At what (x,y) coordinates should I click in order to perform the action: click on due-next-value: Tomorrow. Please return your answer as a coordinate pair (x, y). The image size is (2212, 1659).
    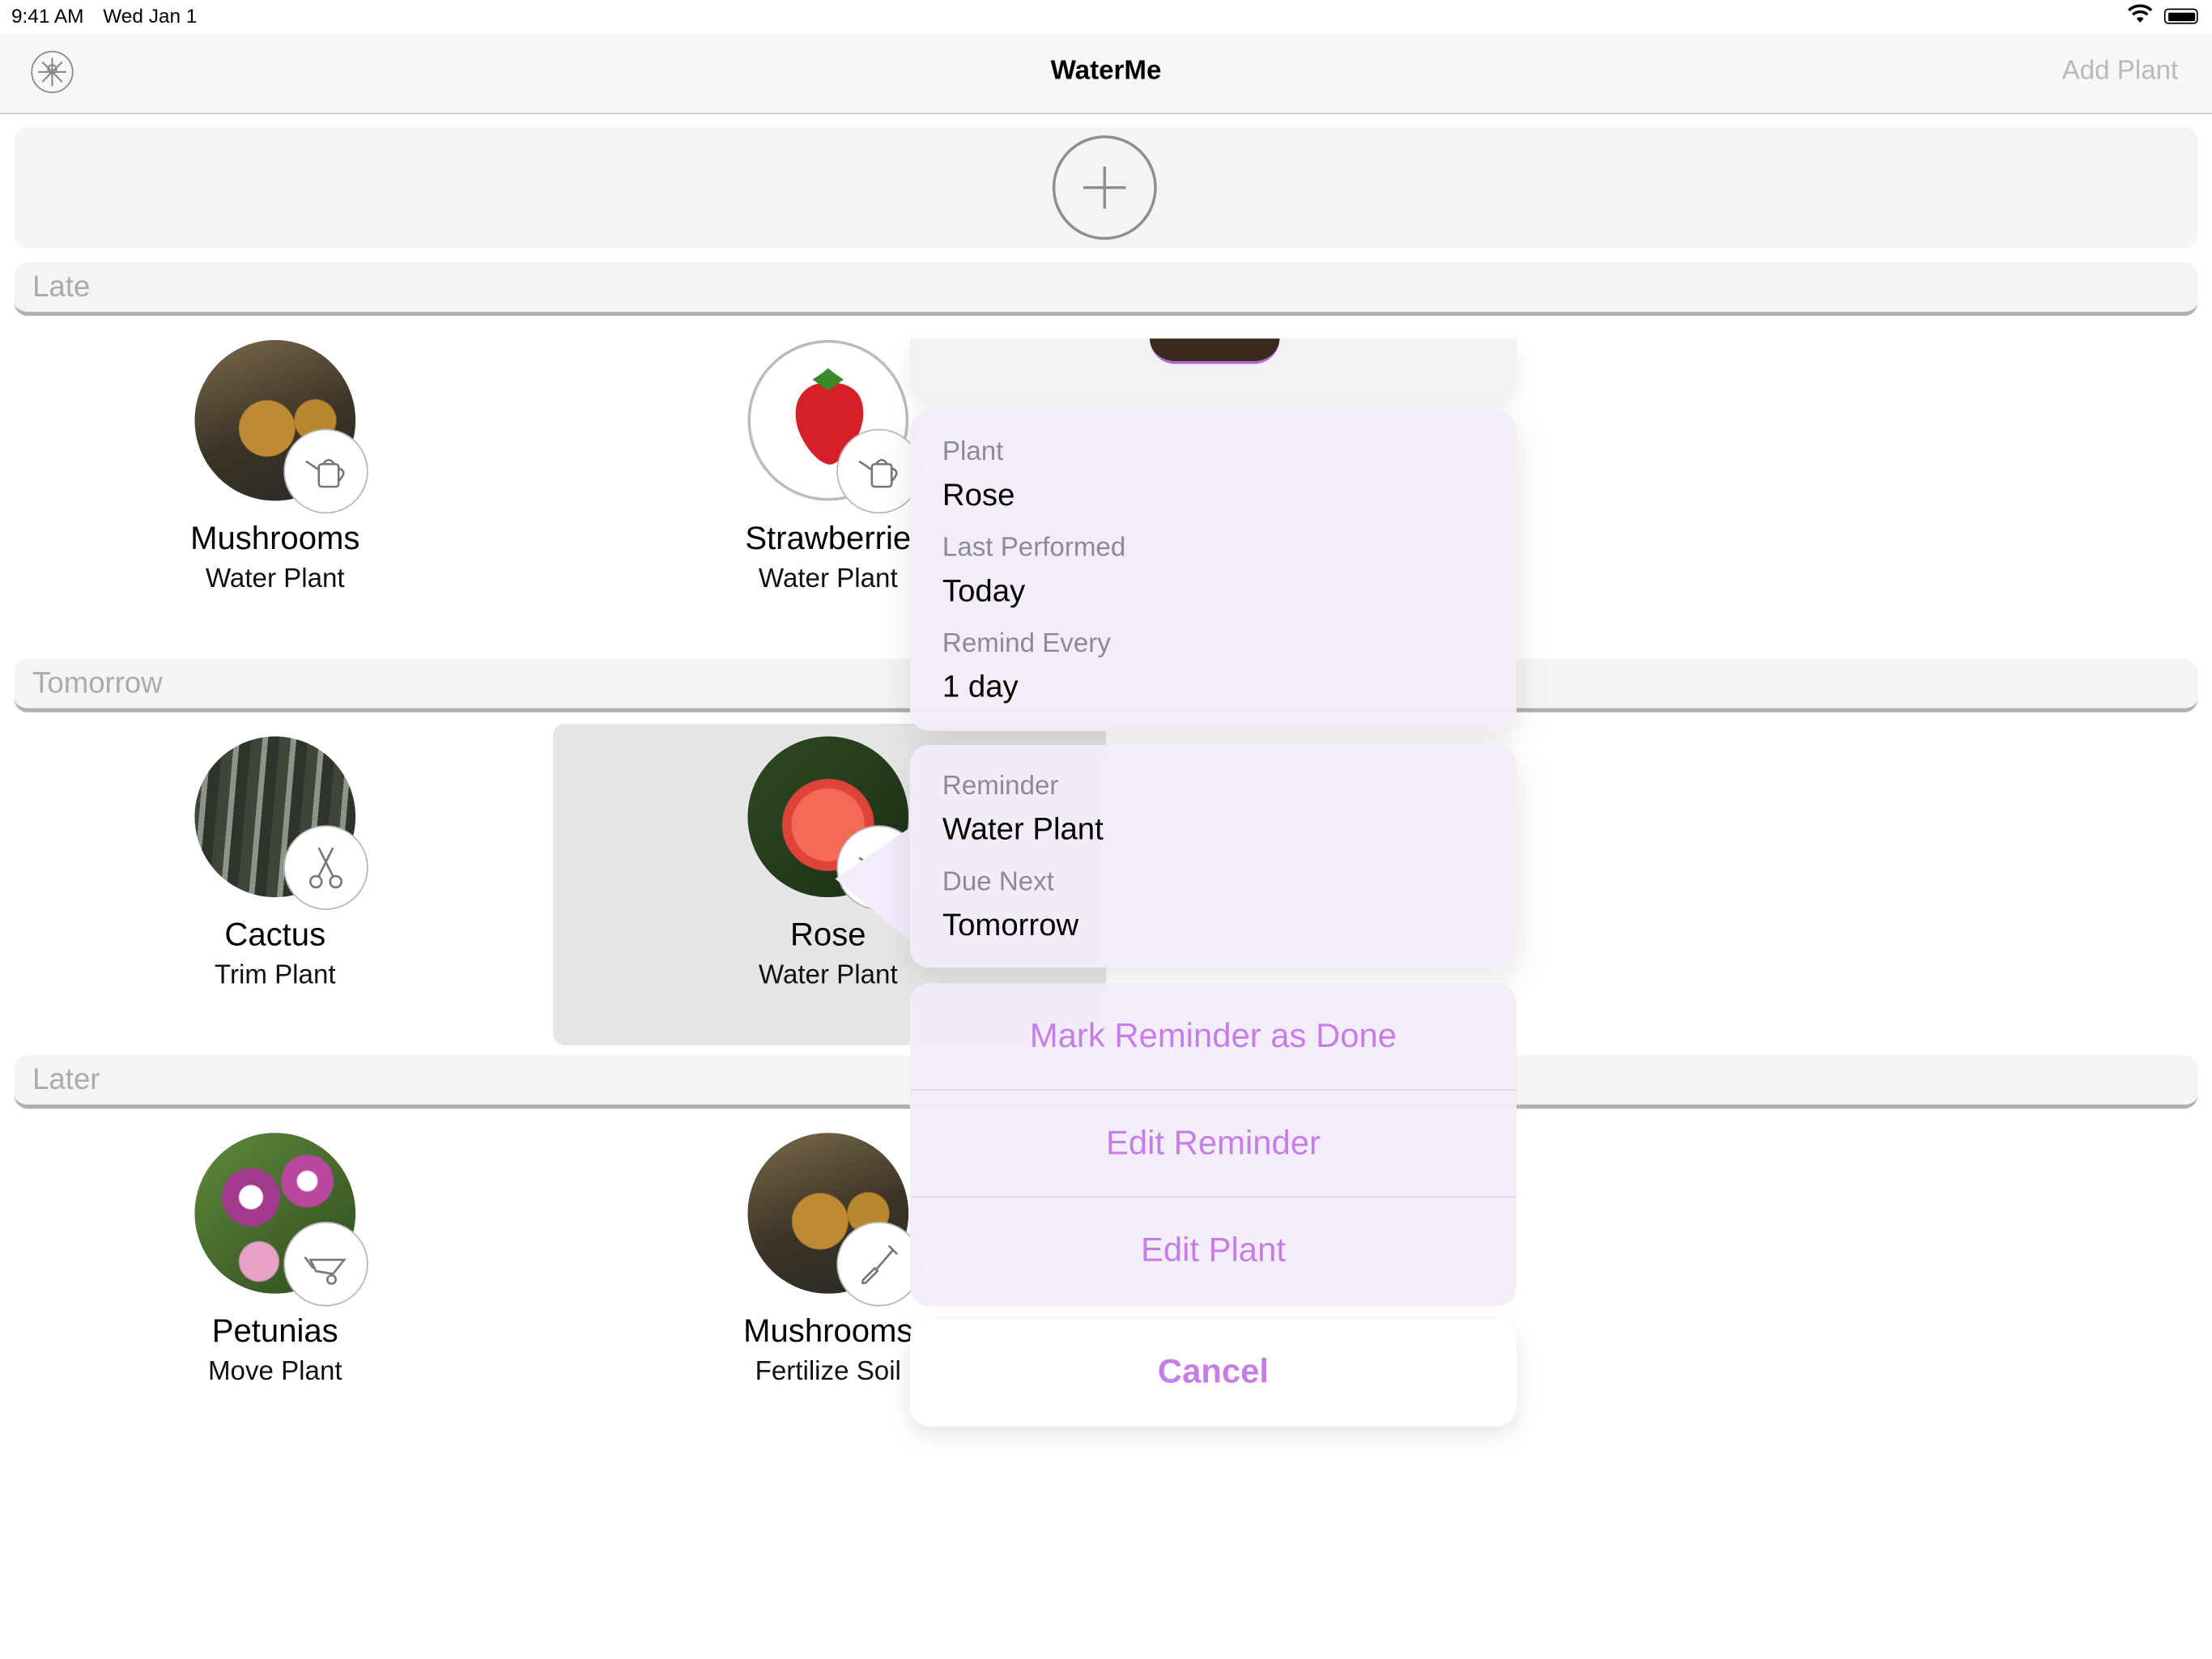
    Looking at the image, I should click on (1011, 925).